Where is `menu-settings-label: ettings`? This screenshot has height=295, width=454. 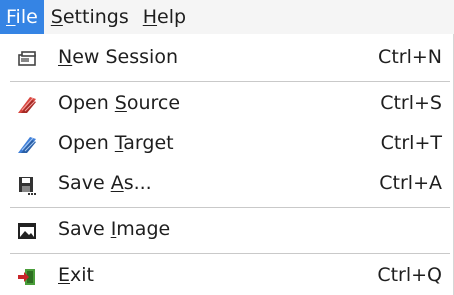 menu-settings-label: ettings is located at coordinates (95, 17).